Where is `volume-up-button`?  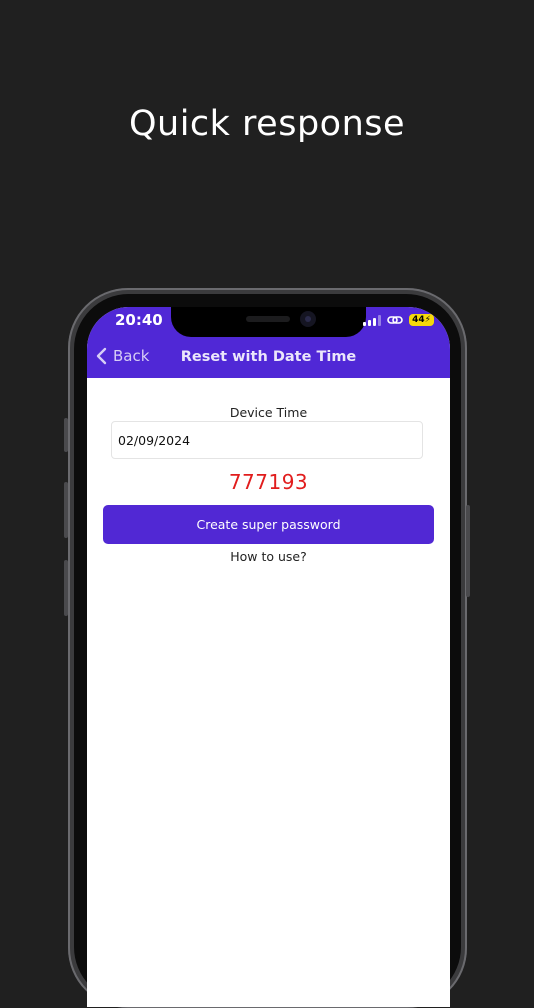
volume-up-button is located at coordinates (66, 510).